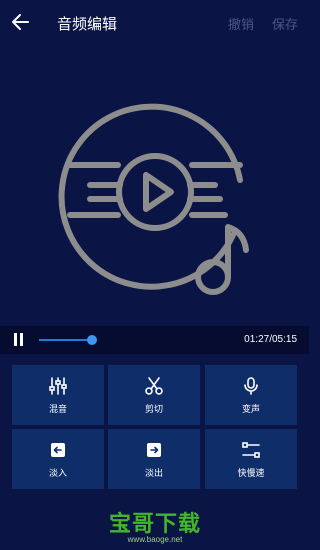  Describe the element at coordinates (251, 386) in the screenshot. I see `microphone-icon` at that location.